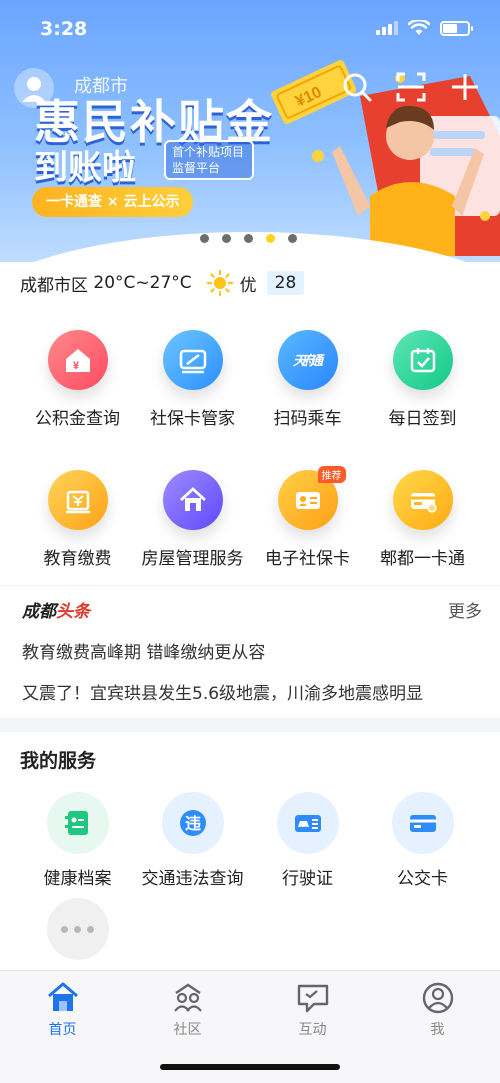  I want to click on service-label: 公交卡, so click(422, 879).